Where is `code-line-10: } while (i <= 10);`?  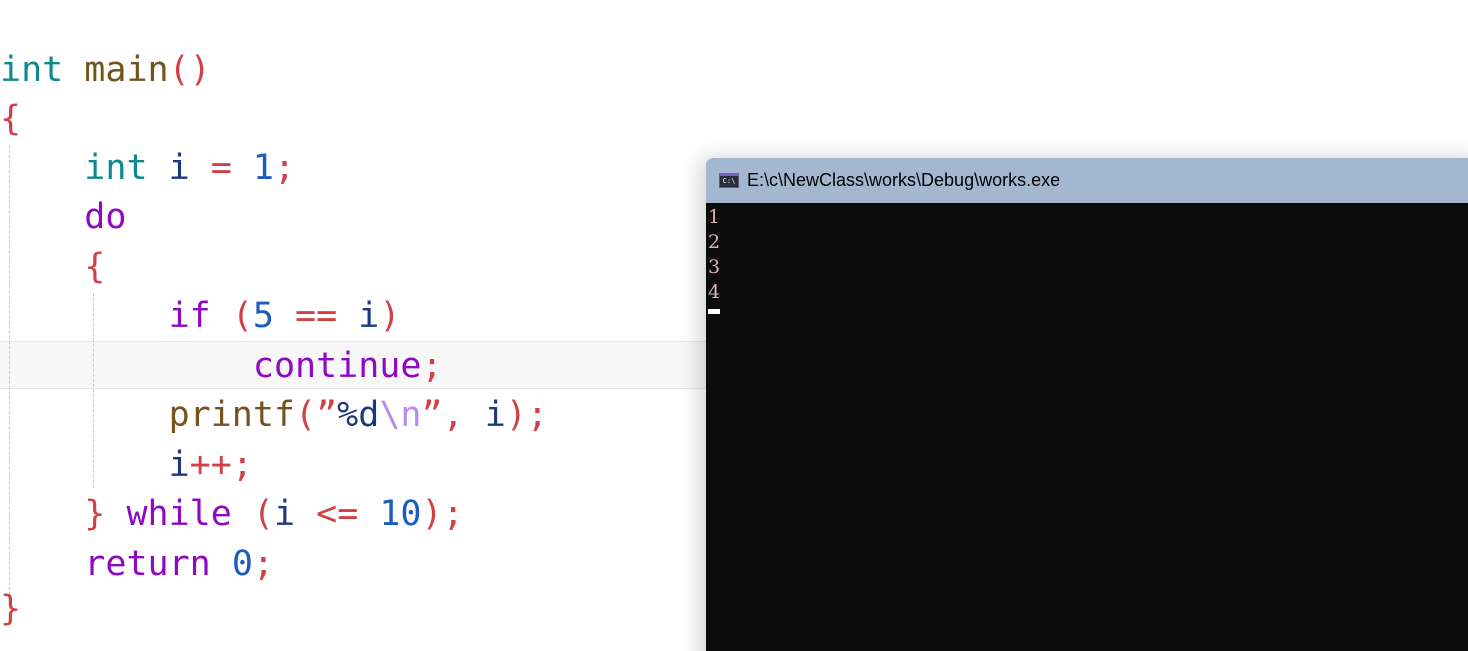
code-line-10: } while (i <= 10); is located at coordinates (232, 514).